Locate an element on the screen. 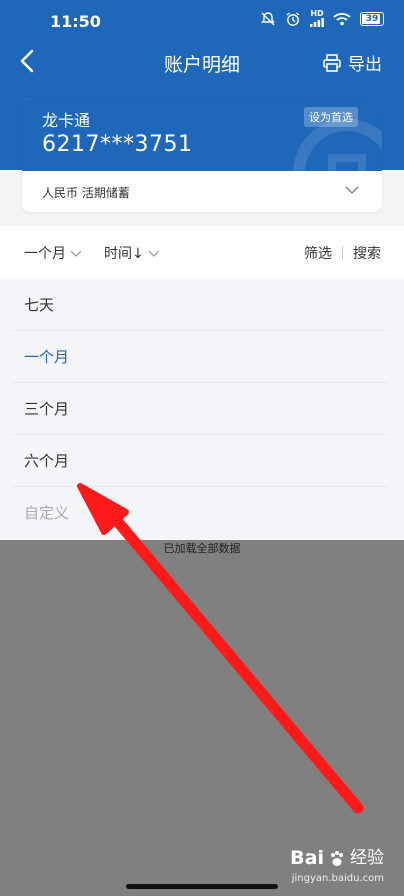 This screenshot has width=404, height=896. bank-logo-watermark-icon is located at coordinates (337, 145).